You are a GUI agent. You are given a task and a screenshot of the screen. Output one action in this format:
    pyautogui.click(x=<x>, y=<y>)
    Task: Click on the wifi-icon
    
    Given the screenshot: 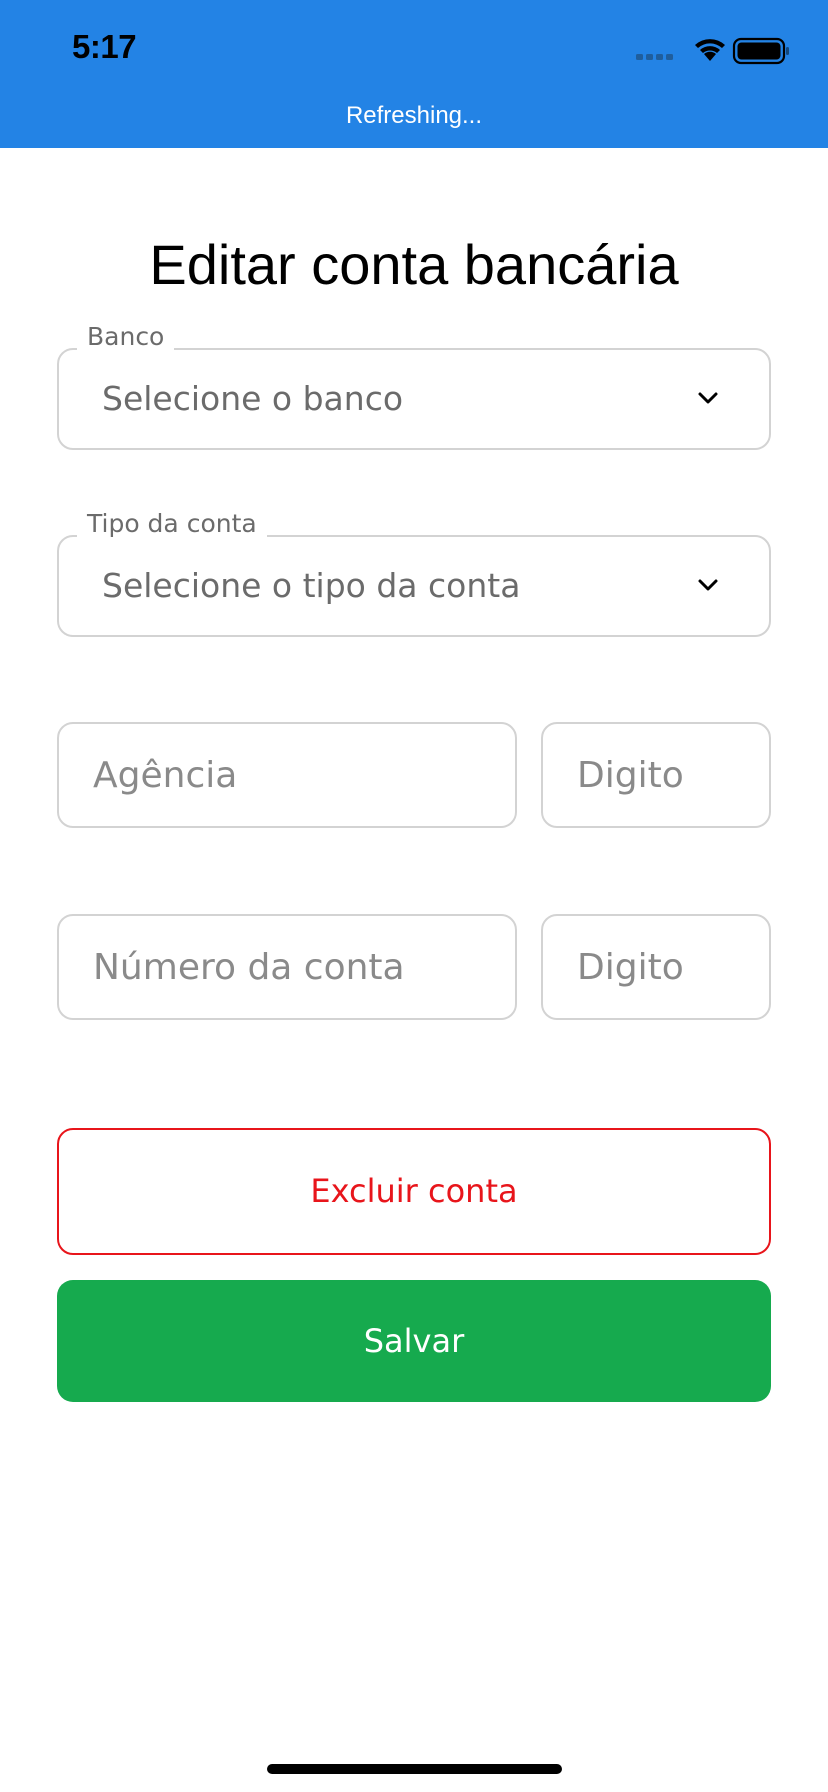 What is the action you would take?
    pyautogui.click(x=710, y=50)
    